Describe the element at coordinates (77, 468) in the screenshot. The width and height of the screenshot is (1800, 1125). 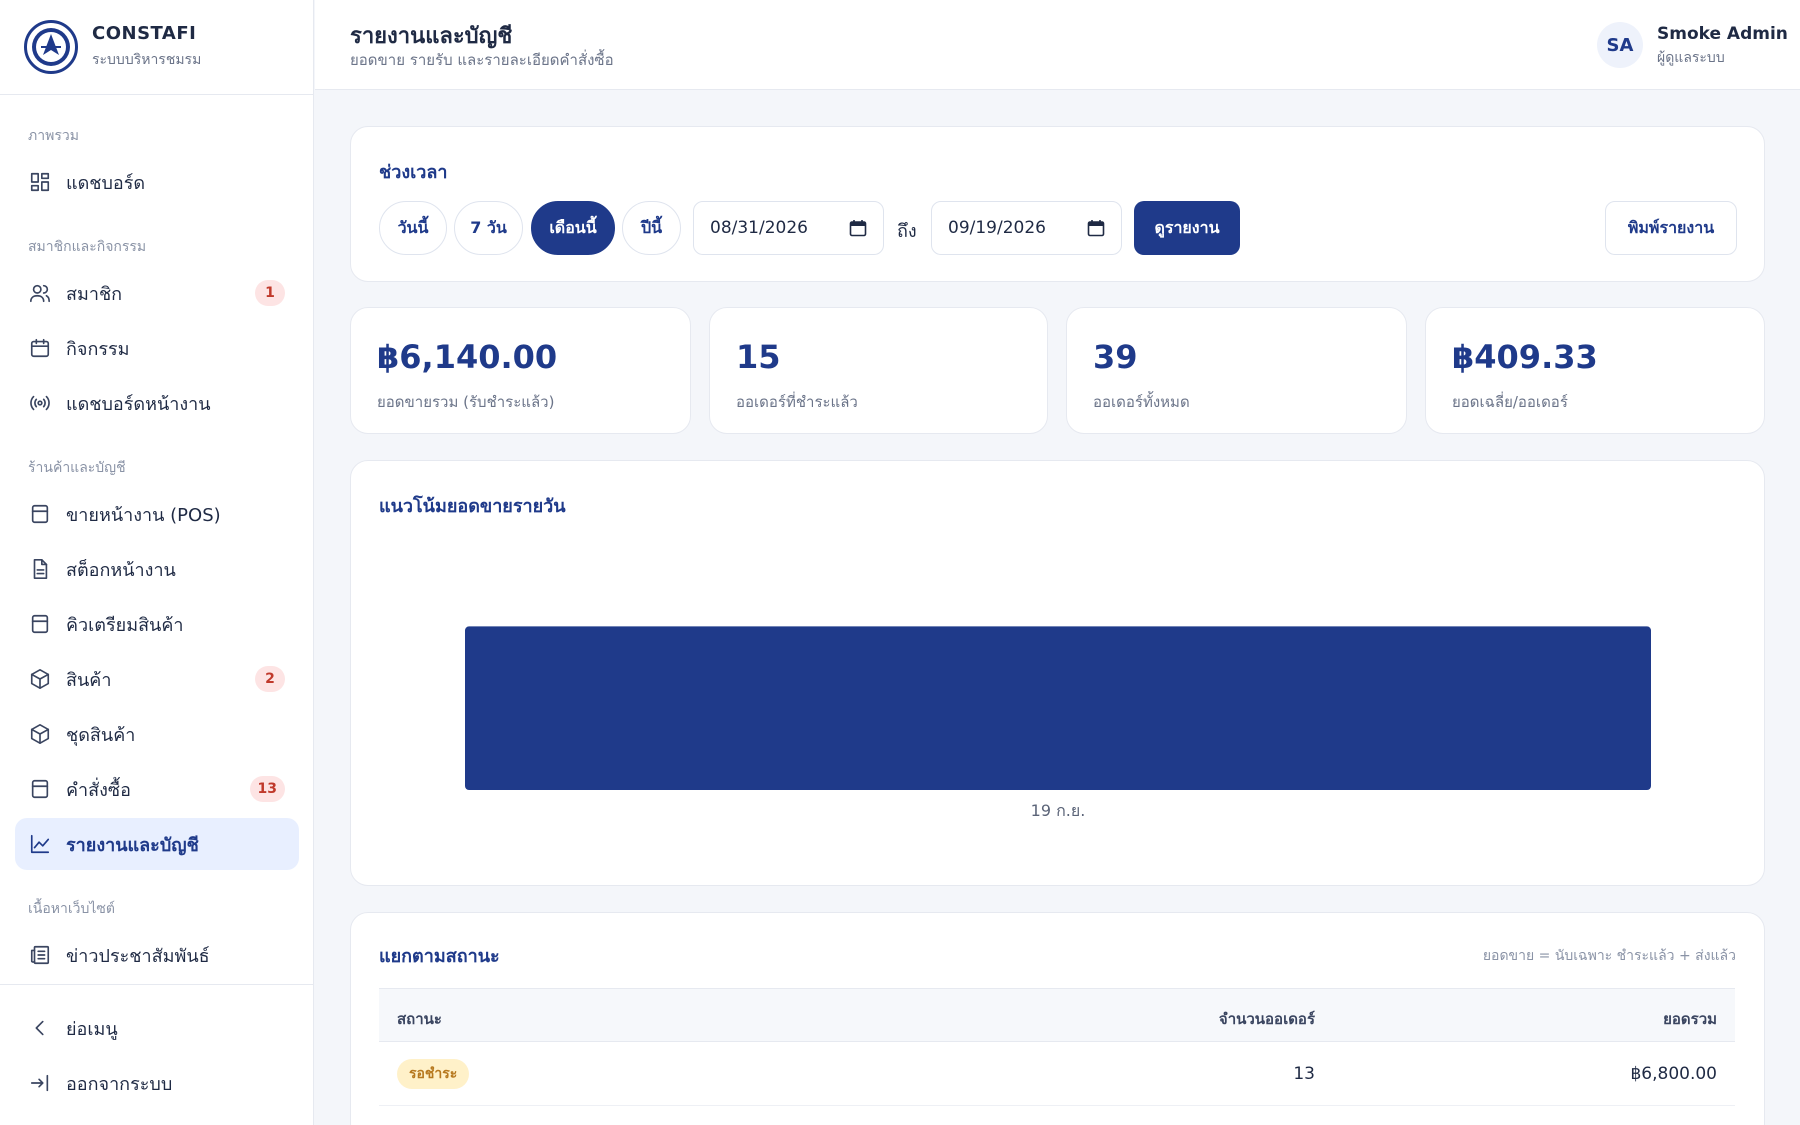
I see `nav-section-shop: ร้านค้าและบัญชี` at that location.